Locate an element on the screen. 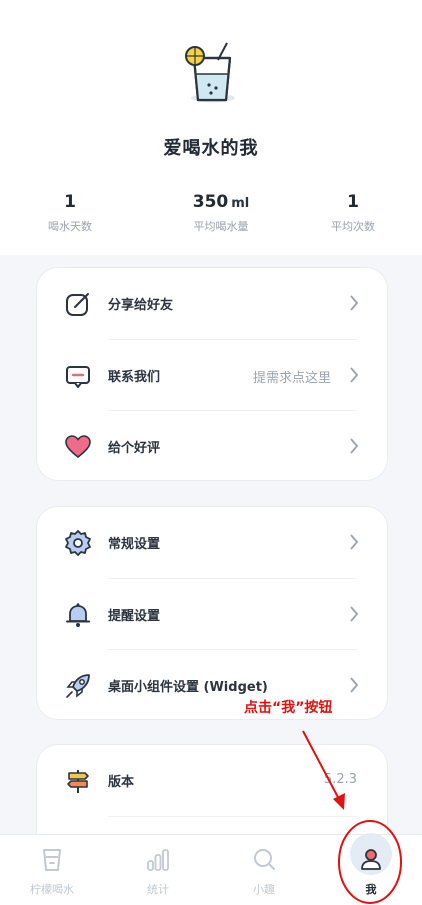  stat-avg-times: 1 平均次数 is located at coordinates (353, 213).